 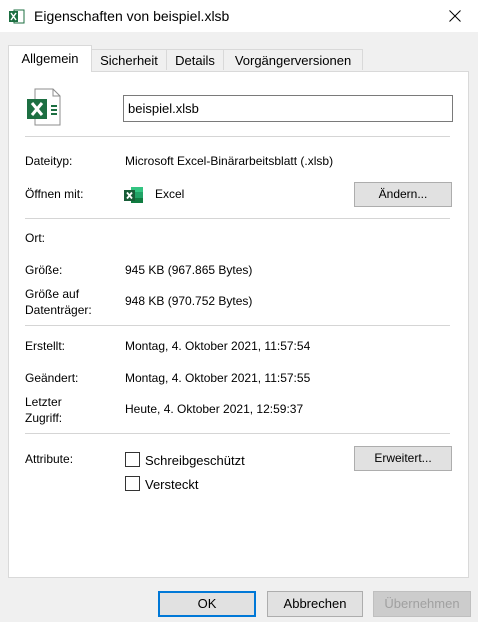 What do you see at coordinates (50, 58) in the screenshot?
I see `tab-allgemein: Allgemein` at bounding box center [50, 58].